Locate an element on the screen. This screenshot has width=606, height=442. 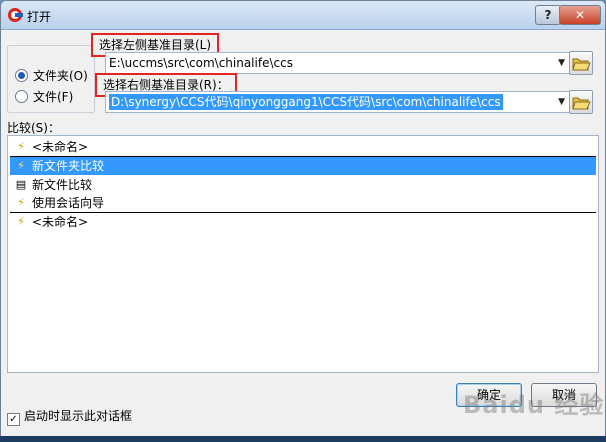
radio-folder-indicator is located at coordinates (21, 75).